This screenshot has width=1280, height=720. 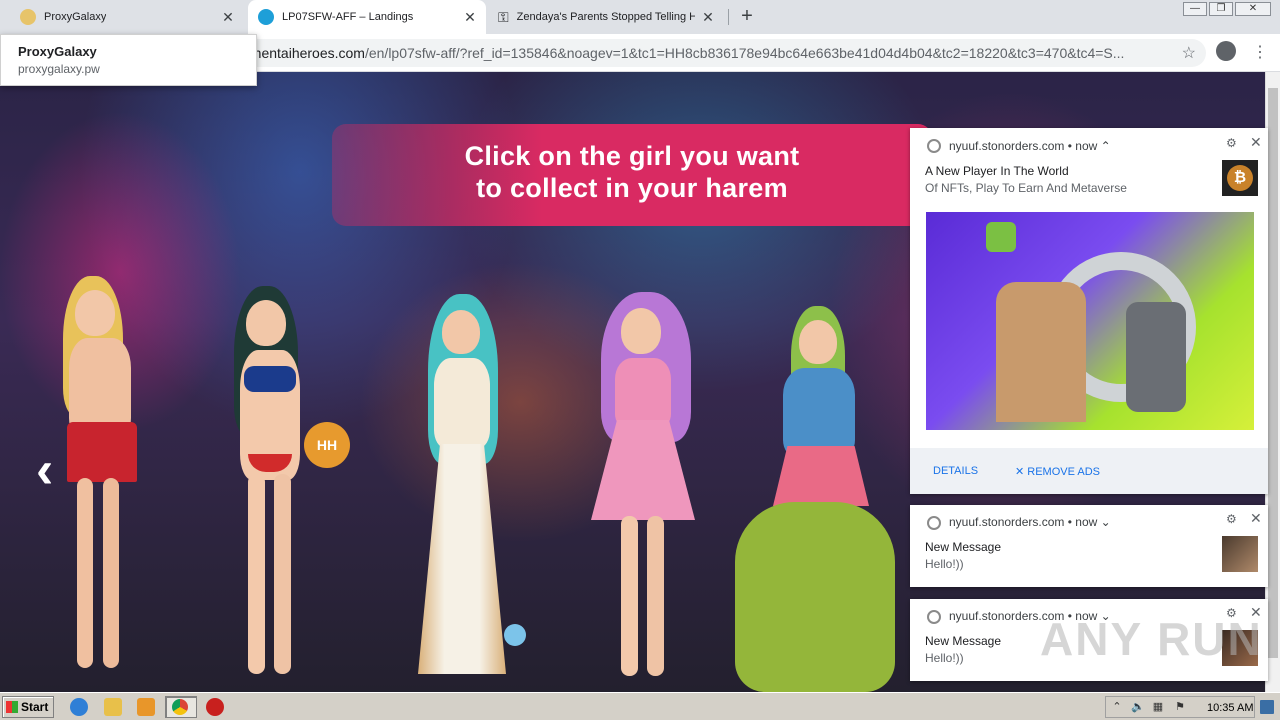 What do you see at coordinates (997, 171) in the screenshot?
I see `notification-title: A New Player In The World` at bounding box center [997, 171].